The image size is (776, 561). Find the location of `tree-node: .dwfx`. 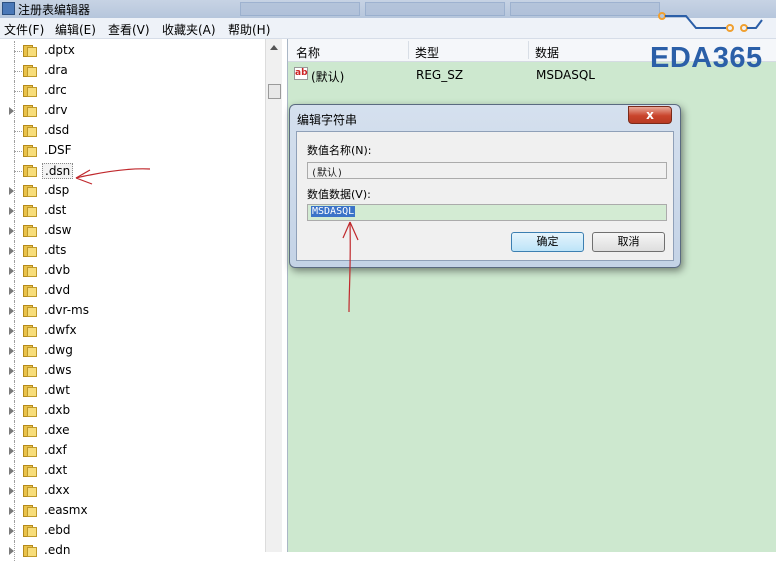

tree-node: .dwfx is located at coordinates (132, 331).